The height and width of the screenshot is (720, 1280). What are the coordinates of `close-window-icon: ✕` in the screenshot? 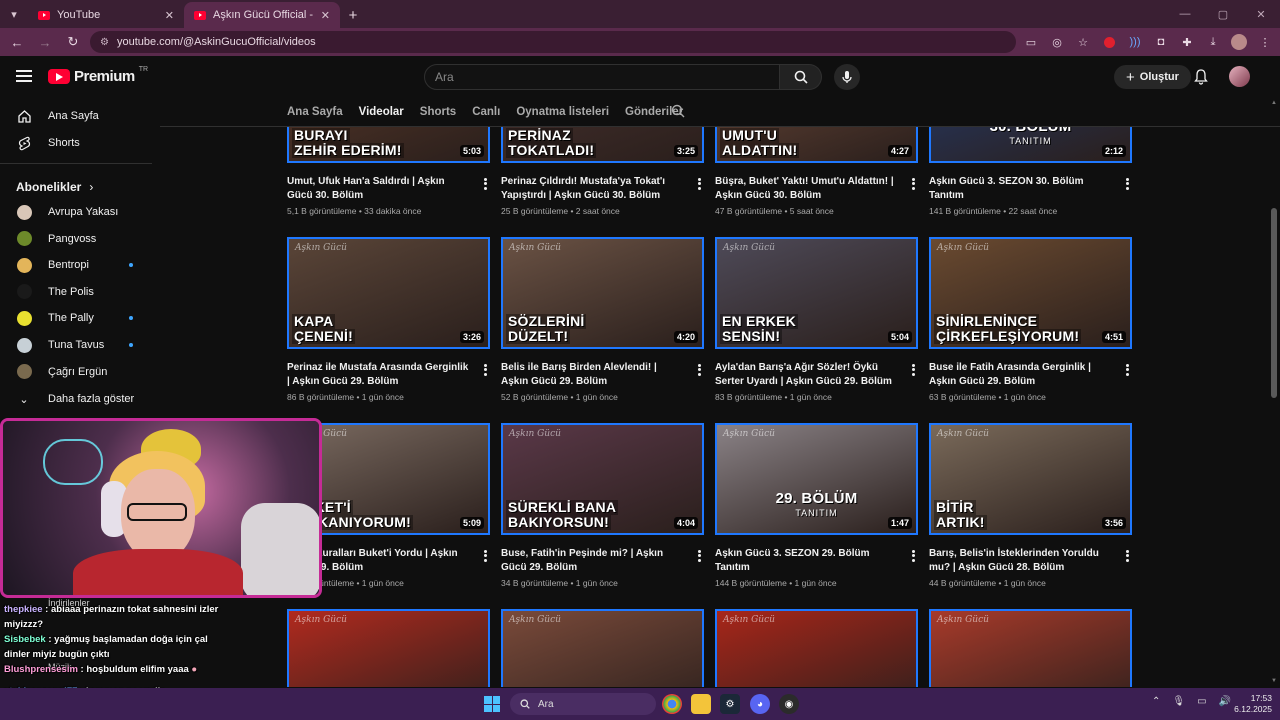 It's located at (1261, 14).